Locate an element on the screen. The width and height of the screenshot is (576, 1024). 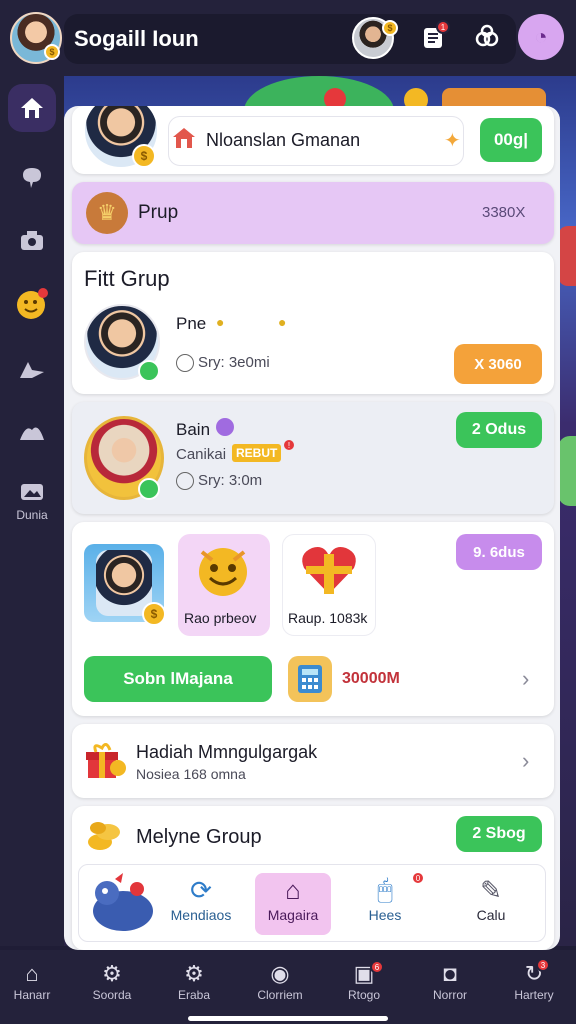
member-status: Sry: 3e0mi is located at coordinates (234, 362).